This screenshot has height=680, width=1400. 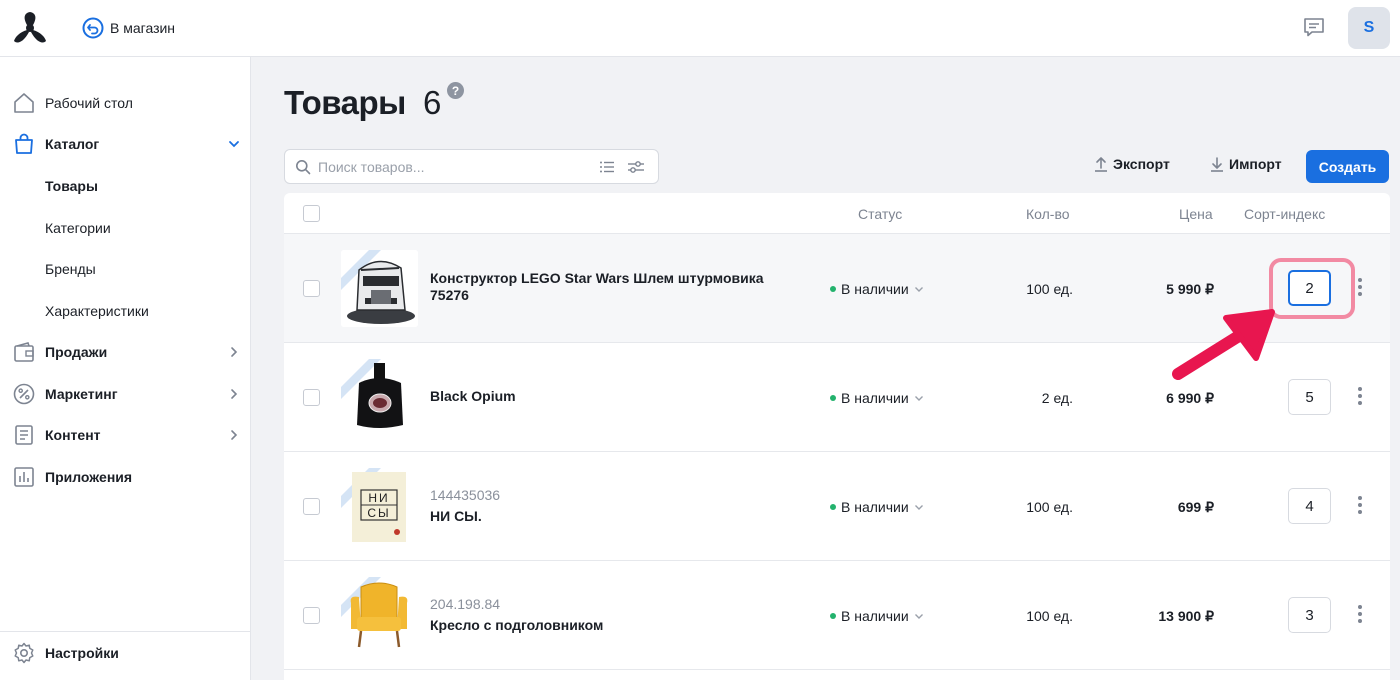 I want to click on select-all-checkbox, so click(x=311, y=213).